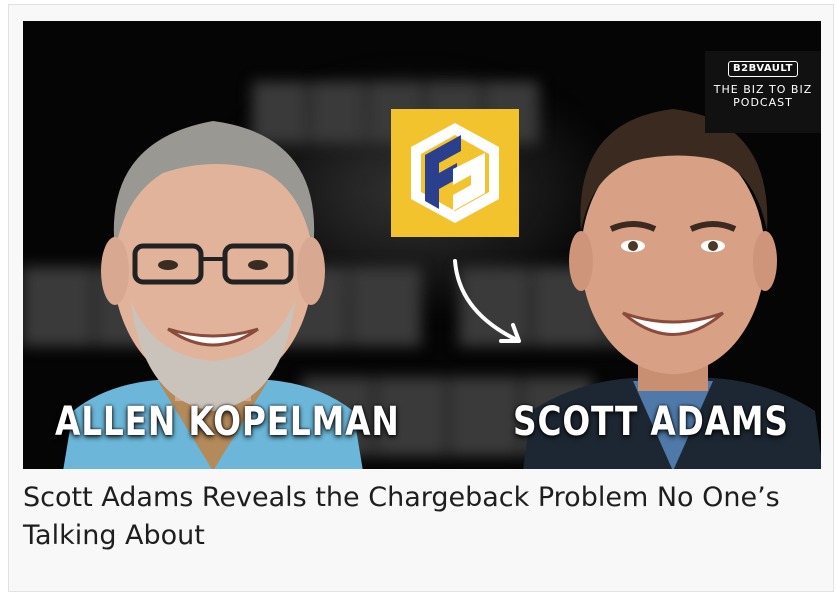 The image size is (838, 592). I want to click on b2bvault-logo: B2BVAULT, so click(763, 69).